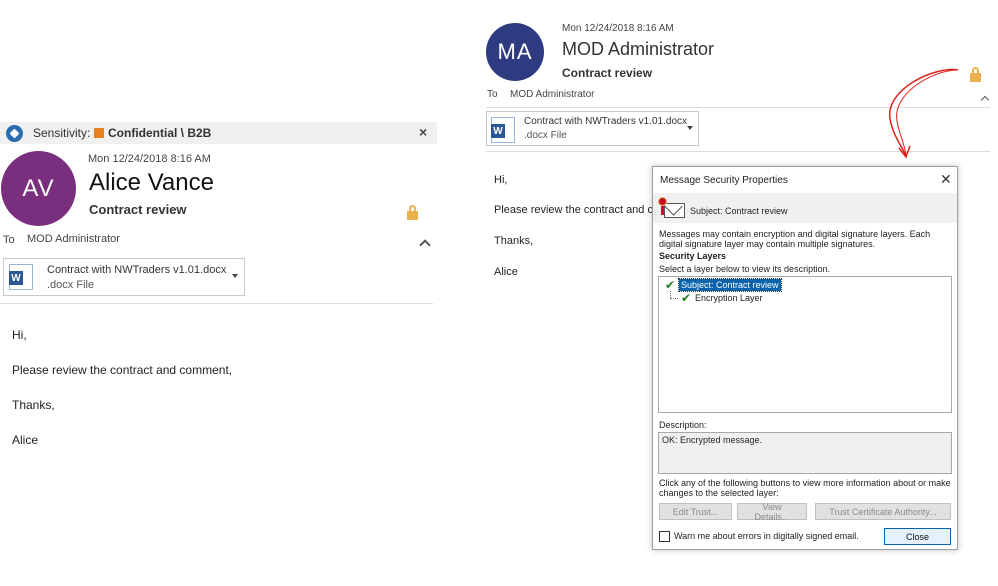  Describe the element at coordinates (739, 211) in the screenshot. I see `dialog-subject: Subject: Contract review` at that location.